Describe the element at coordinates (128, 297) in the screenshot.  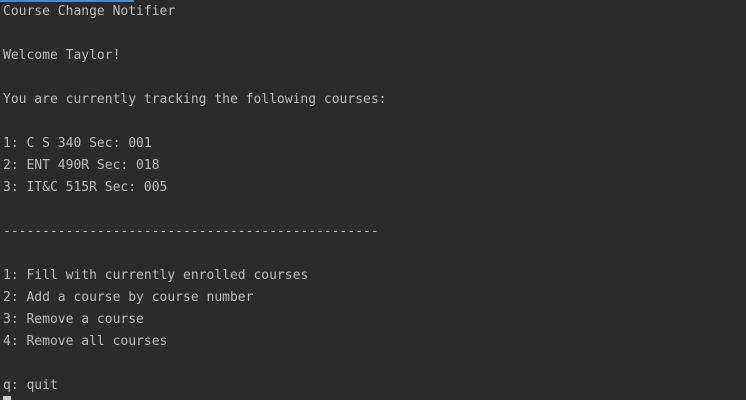
I see `menu-option: 2: Add a course by course number` at that location.